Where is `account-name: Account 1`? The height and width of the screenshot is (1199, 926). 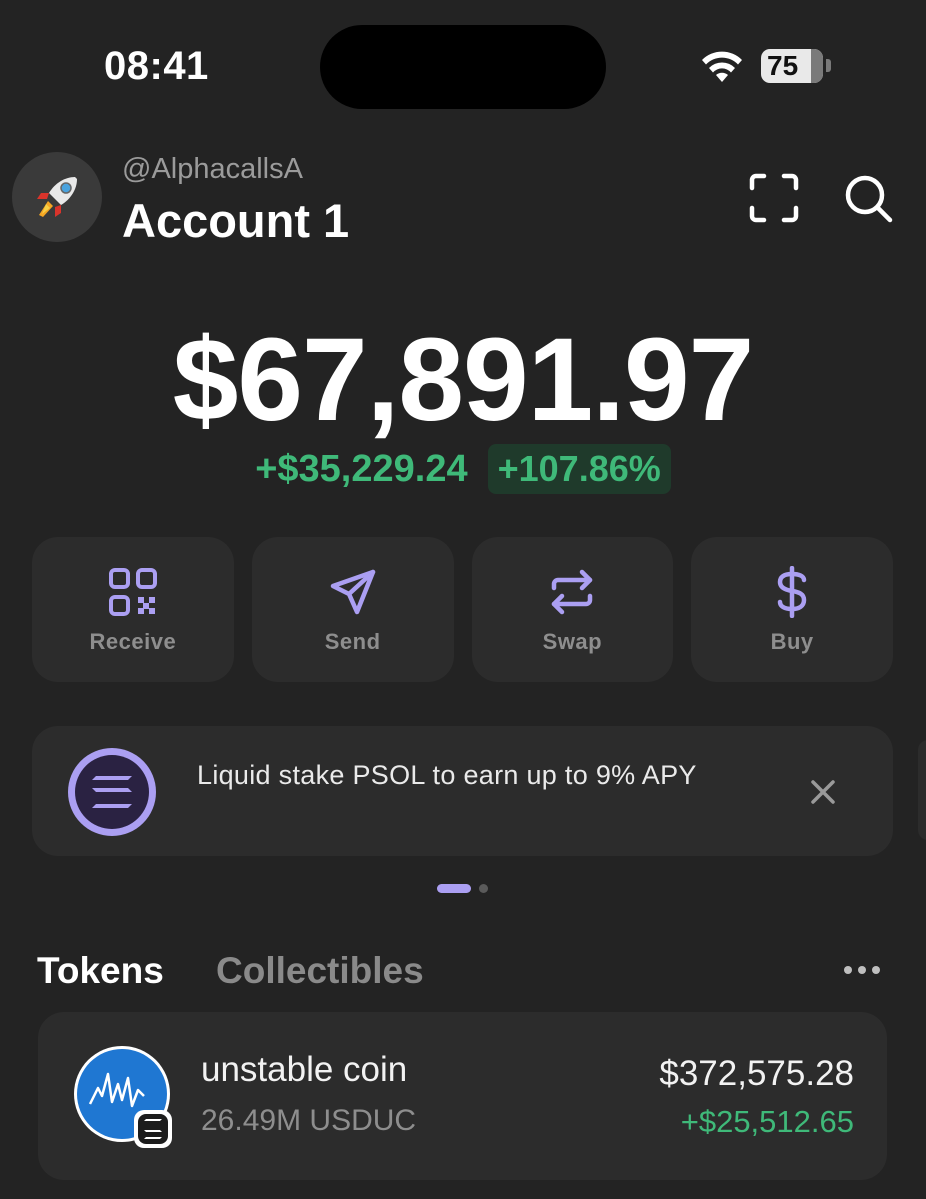 account-name: Account 1 is located at coordinates (235, 220).